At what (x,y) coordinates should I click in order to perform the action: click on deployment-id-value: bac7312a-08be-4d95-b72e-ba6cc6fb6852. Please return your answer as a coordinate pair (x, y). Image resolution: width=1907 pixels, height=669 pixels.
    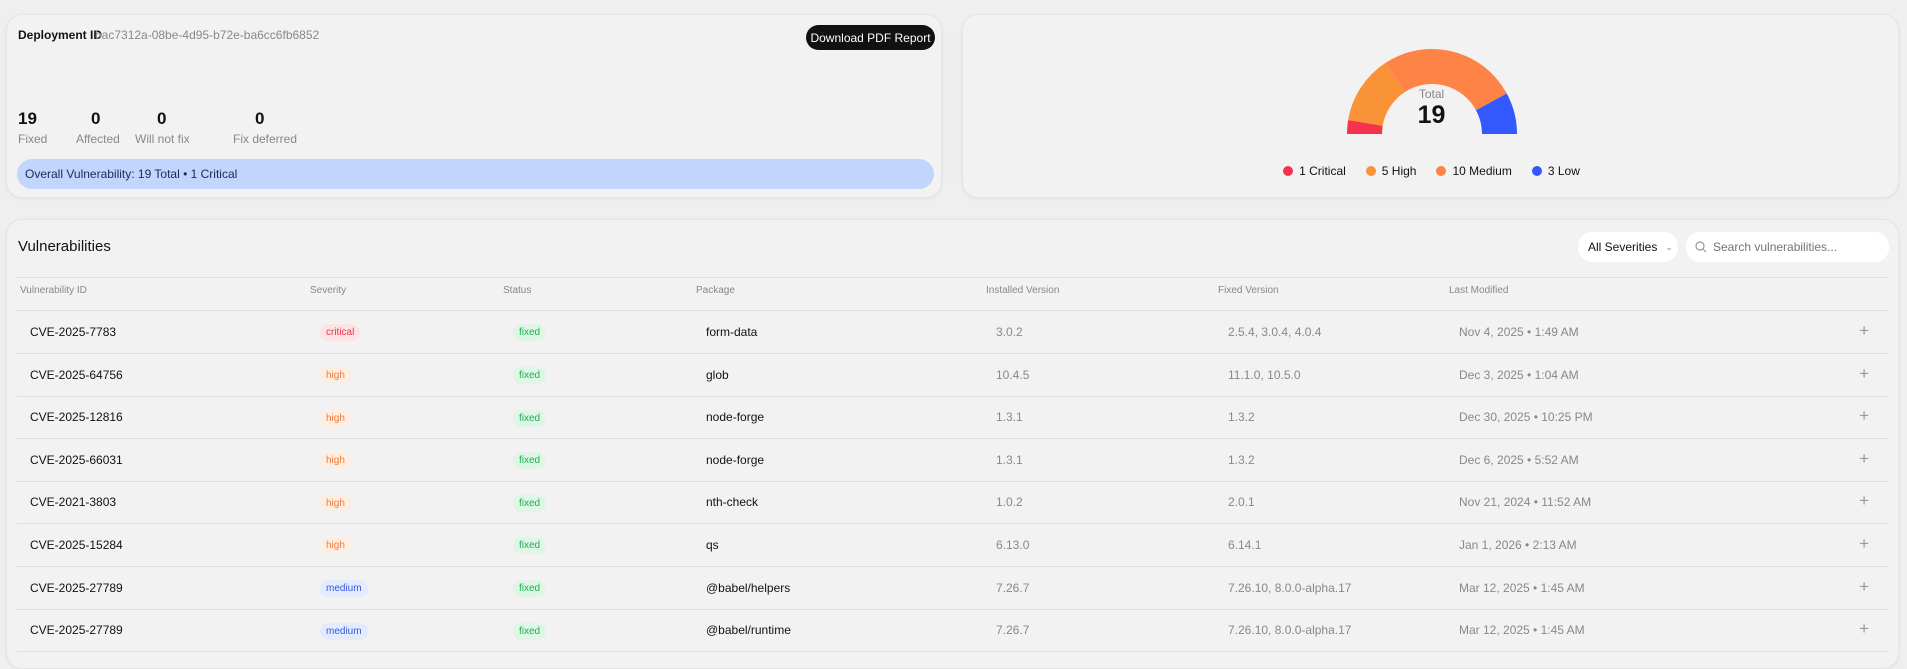
    Looking at the image, I should click on (207, 35).